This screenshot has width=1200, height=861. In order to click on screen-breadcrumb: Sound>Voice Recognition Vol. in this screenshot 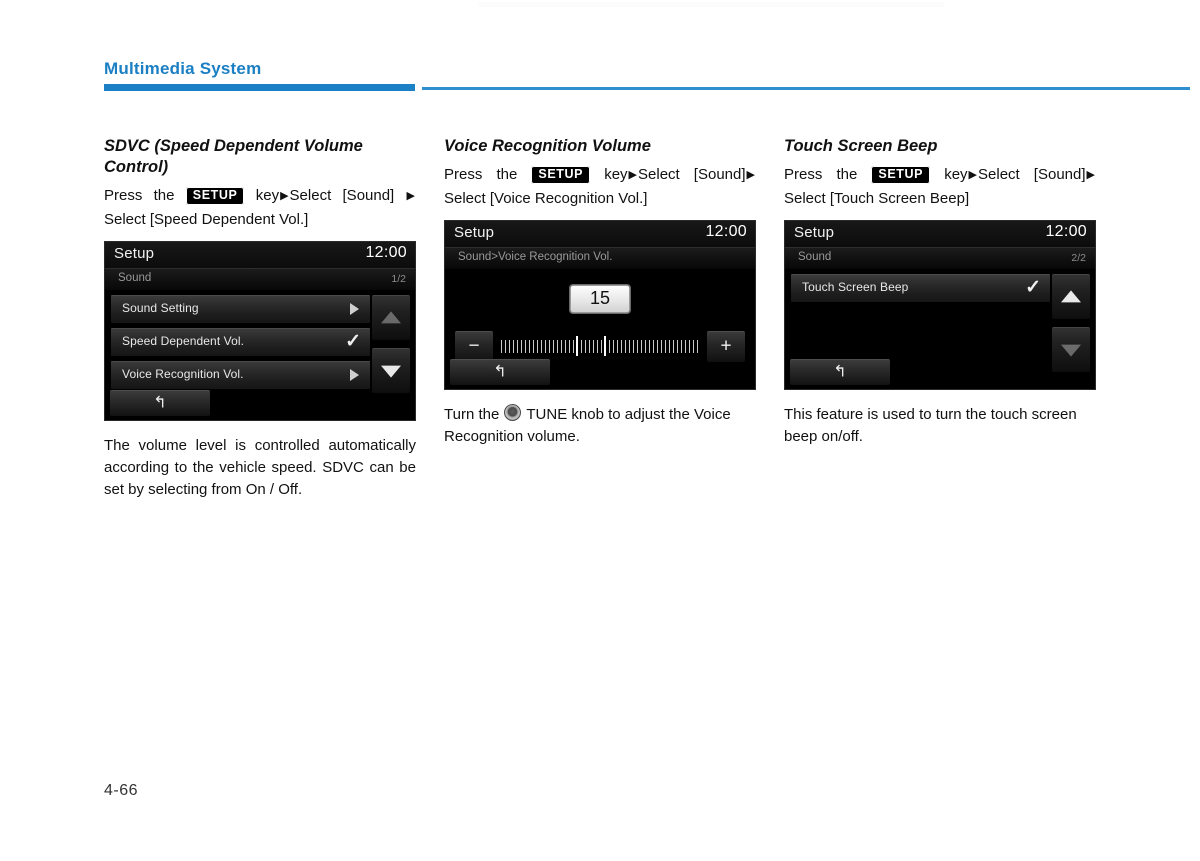, I will do `click(535, 257)`.